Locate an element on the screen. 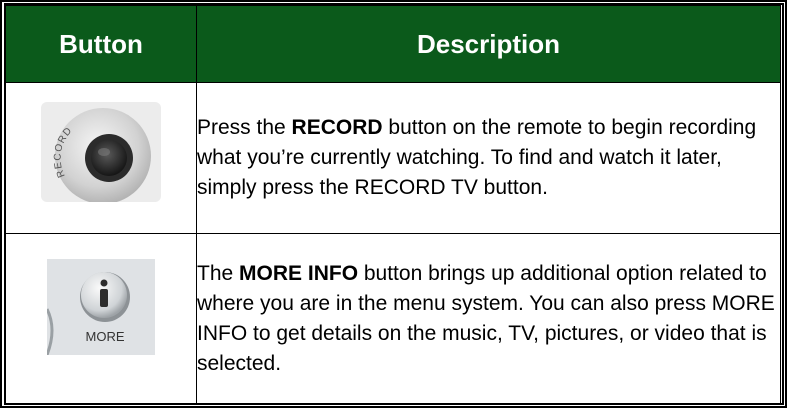 The width and height of the screenshot is (787, 408). header-description: Description is located at coordinates (488, 44).